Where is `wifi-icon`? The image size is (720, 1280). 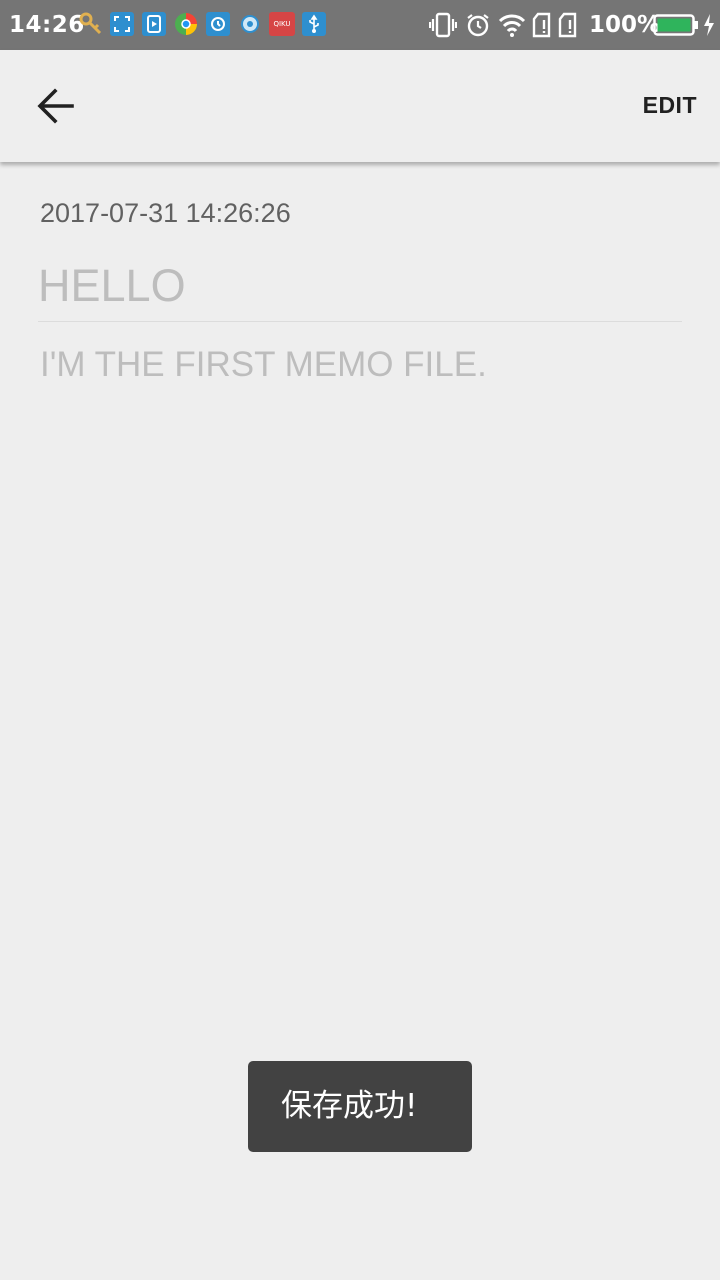
wifi-icon is located at coordinates (512, 27).